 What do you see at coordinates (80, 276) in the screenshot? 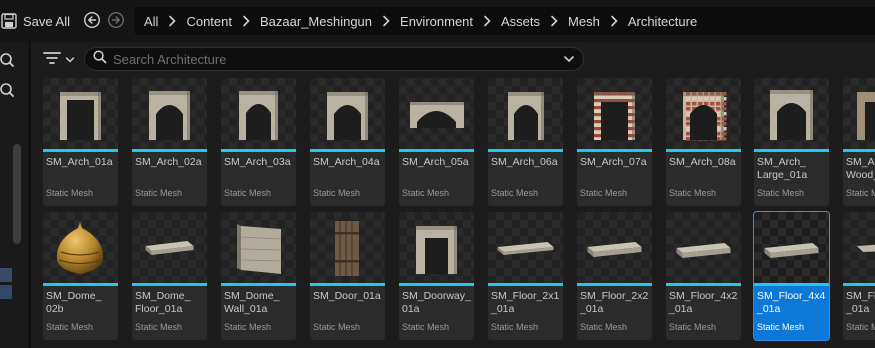
I see `asset-tile: SM_Dome_ 02b Static Mesh` at bounding box center [80, 276].